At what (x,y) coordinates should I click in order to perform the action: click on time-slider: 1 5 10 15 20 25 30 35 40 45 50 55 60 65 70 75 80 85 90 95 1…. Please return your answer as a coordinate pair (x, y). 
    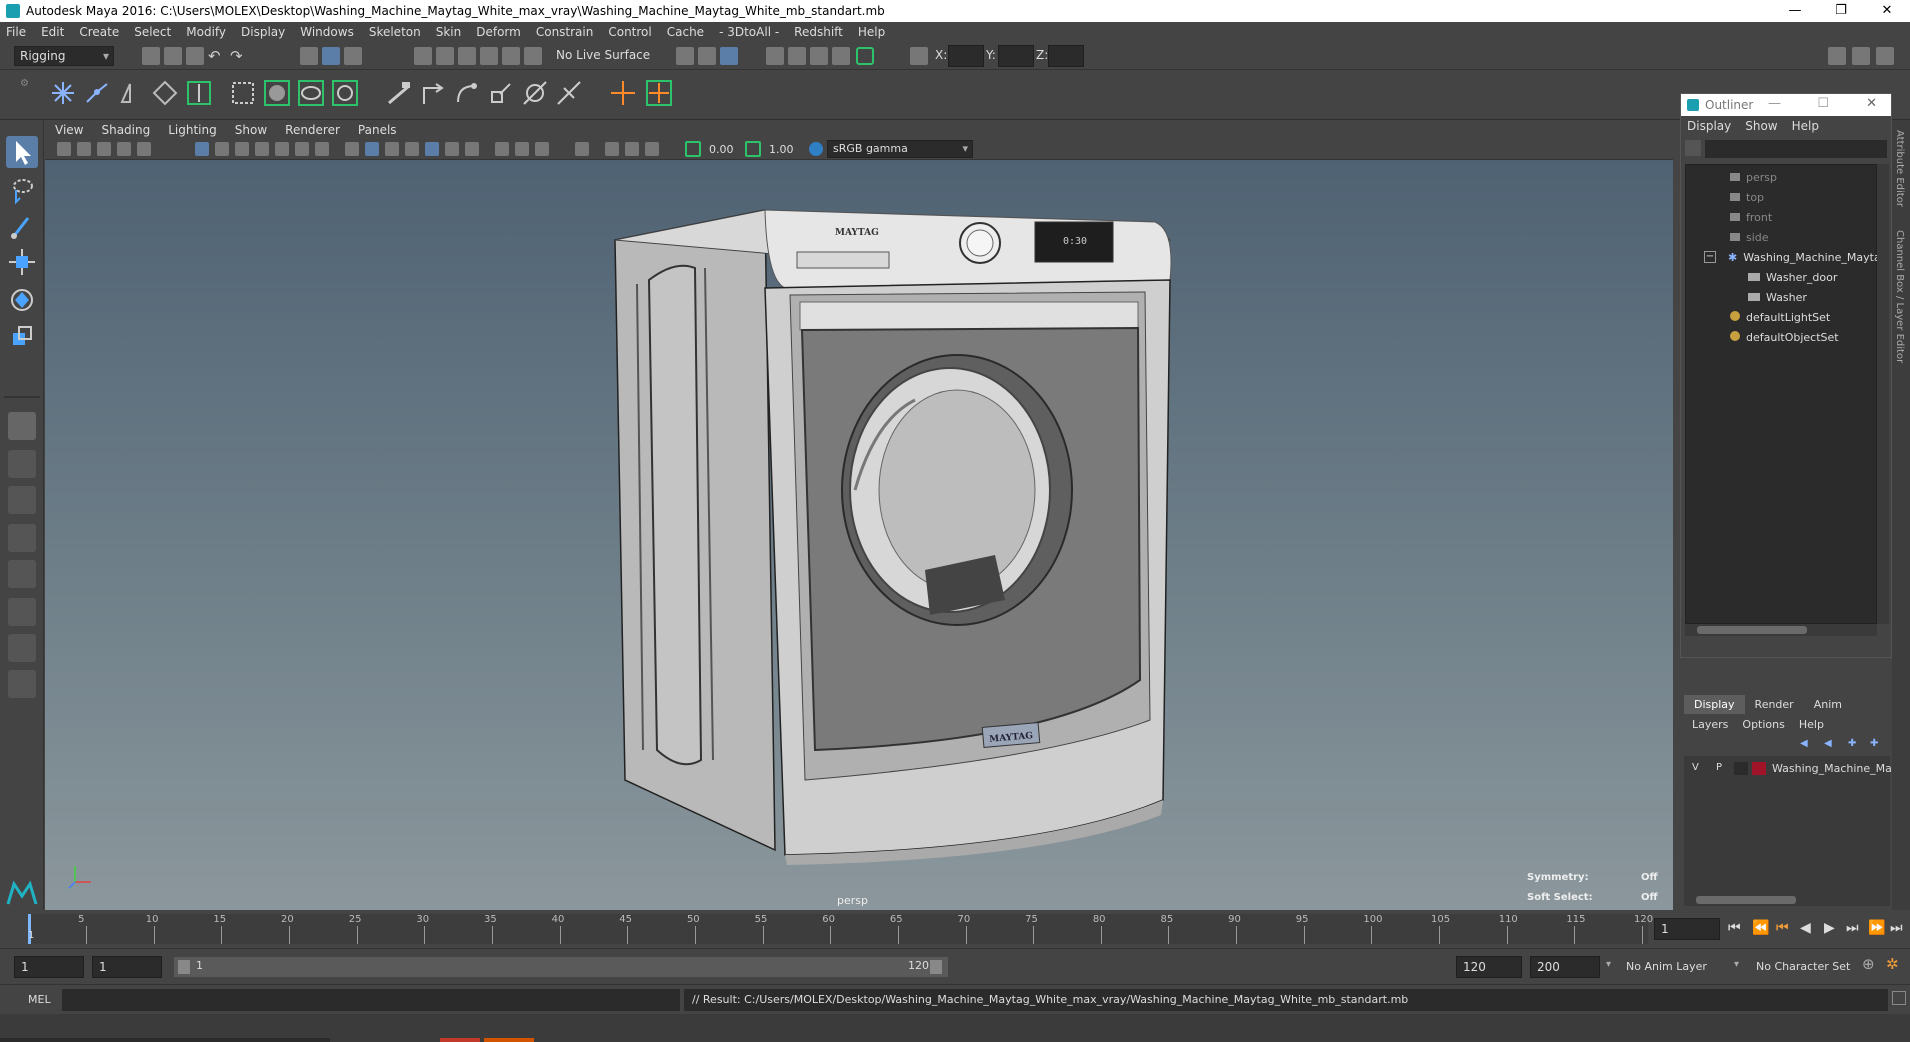
    Looking at the image, I should click on (955, 929).